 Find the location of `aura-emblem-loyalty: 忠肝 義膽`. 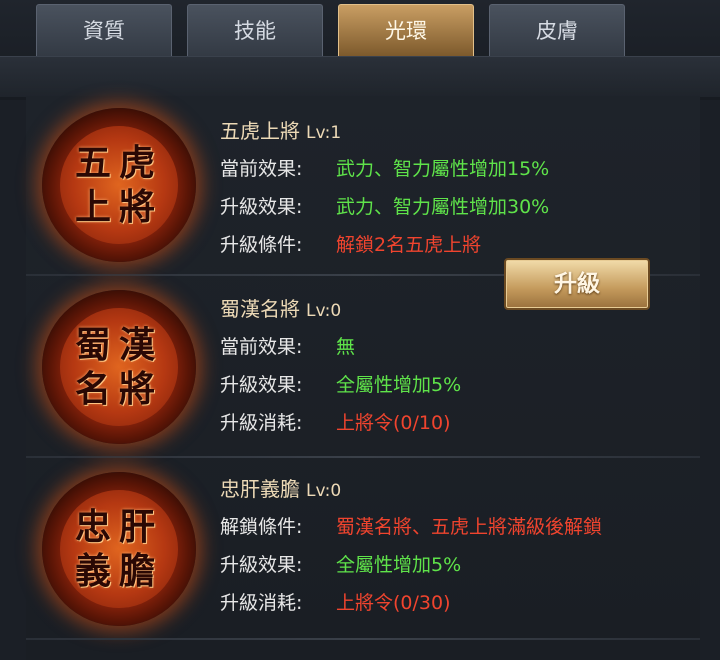

aura-emblem-loyalty: 忠肝 義膽 is located at coordinates (119, 549).